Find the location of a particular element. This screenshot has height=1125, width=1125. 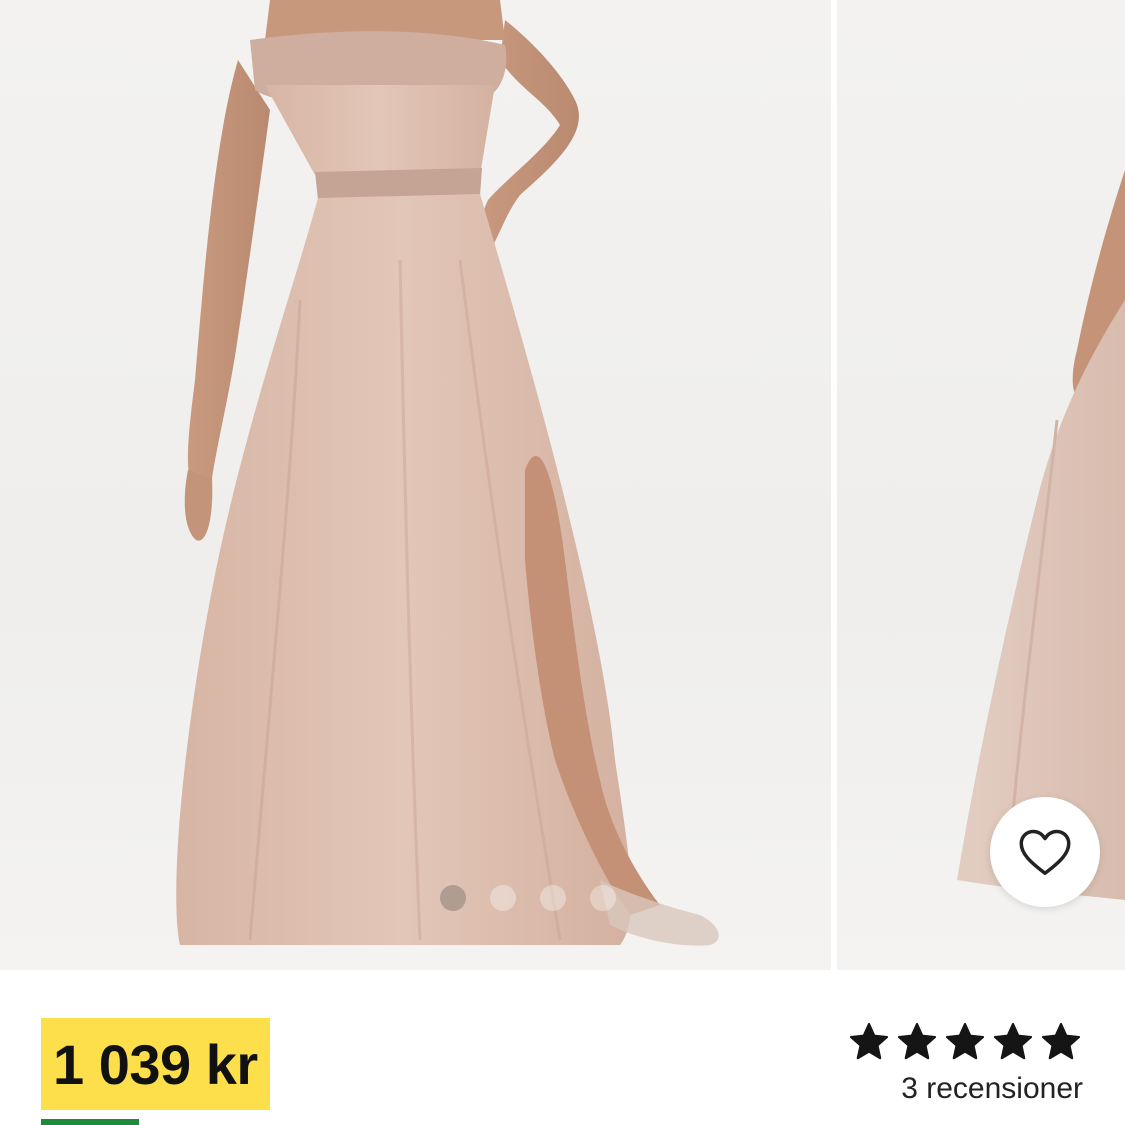

favorite-button is located at coordinates (1045, 852).